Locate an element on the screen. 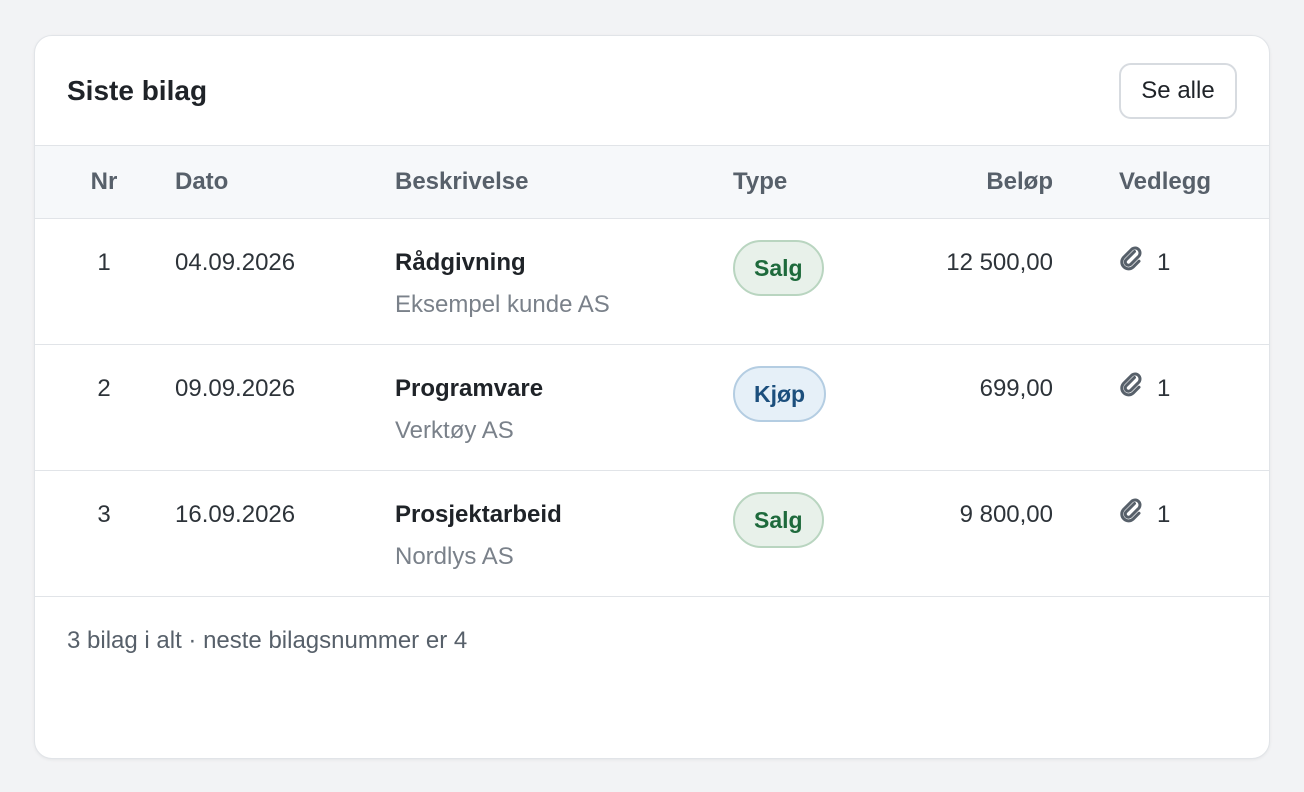  row-date: 04.09.2026 is located at coordinates (235, 262).